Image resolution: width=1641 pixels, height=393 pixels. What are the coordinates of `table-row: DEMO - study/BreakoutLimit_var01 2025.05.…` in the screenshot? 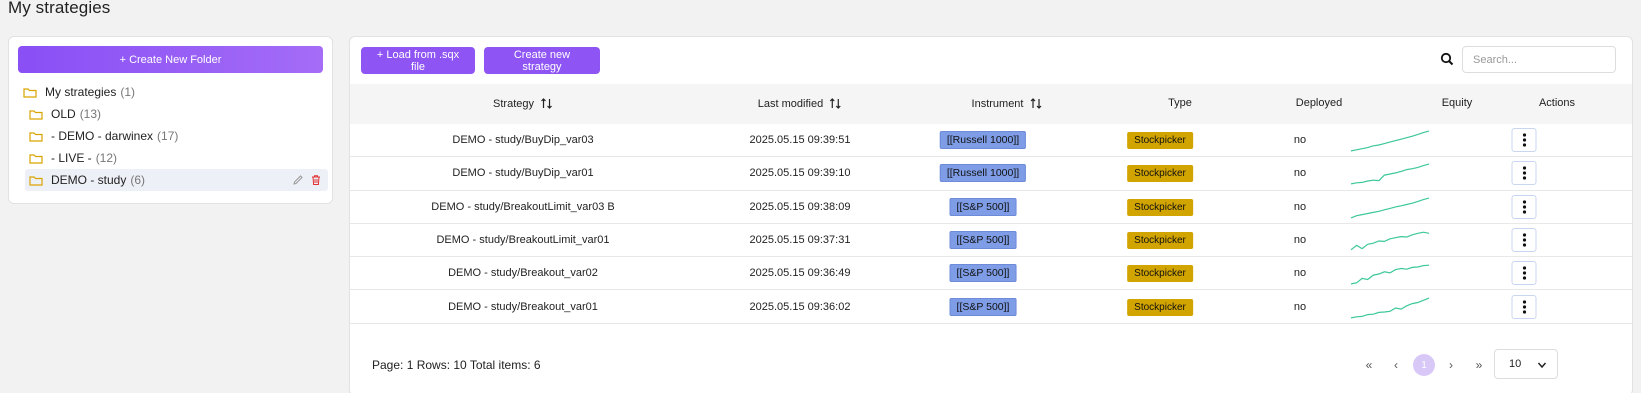 It's located at (991, 241).